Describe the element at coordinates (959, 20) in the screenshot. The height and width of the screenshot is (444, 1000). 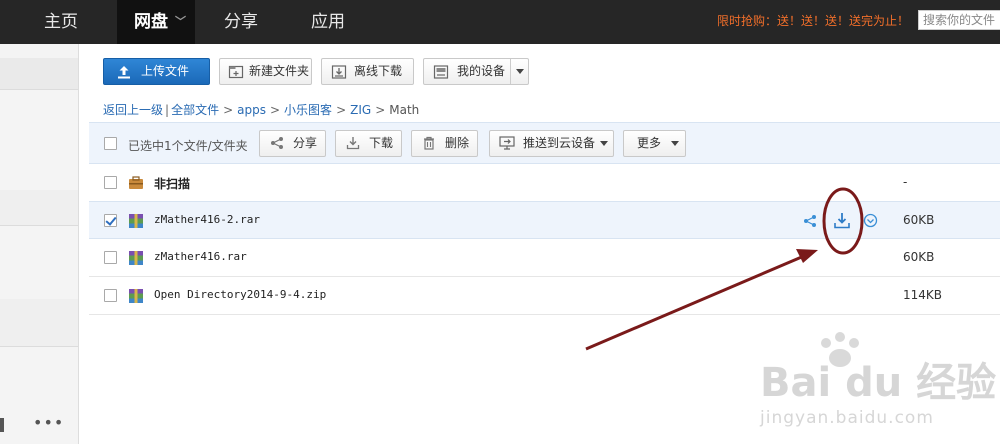
I see `search-input: 搜索你的文件` at that location.